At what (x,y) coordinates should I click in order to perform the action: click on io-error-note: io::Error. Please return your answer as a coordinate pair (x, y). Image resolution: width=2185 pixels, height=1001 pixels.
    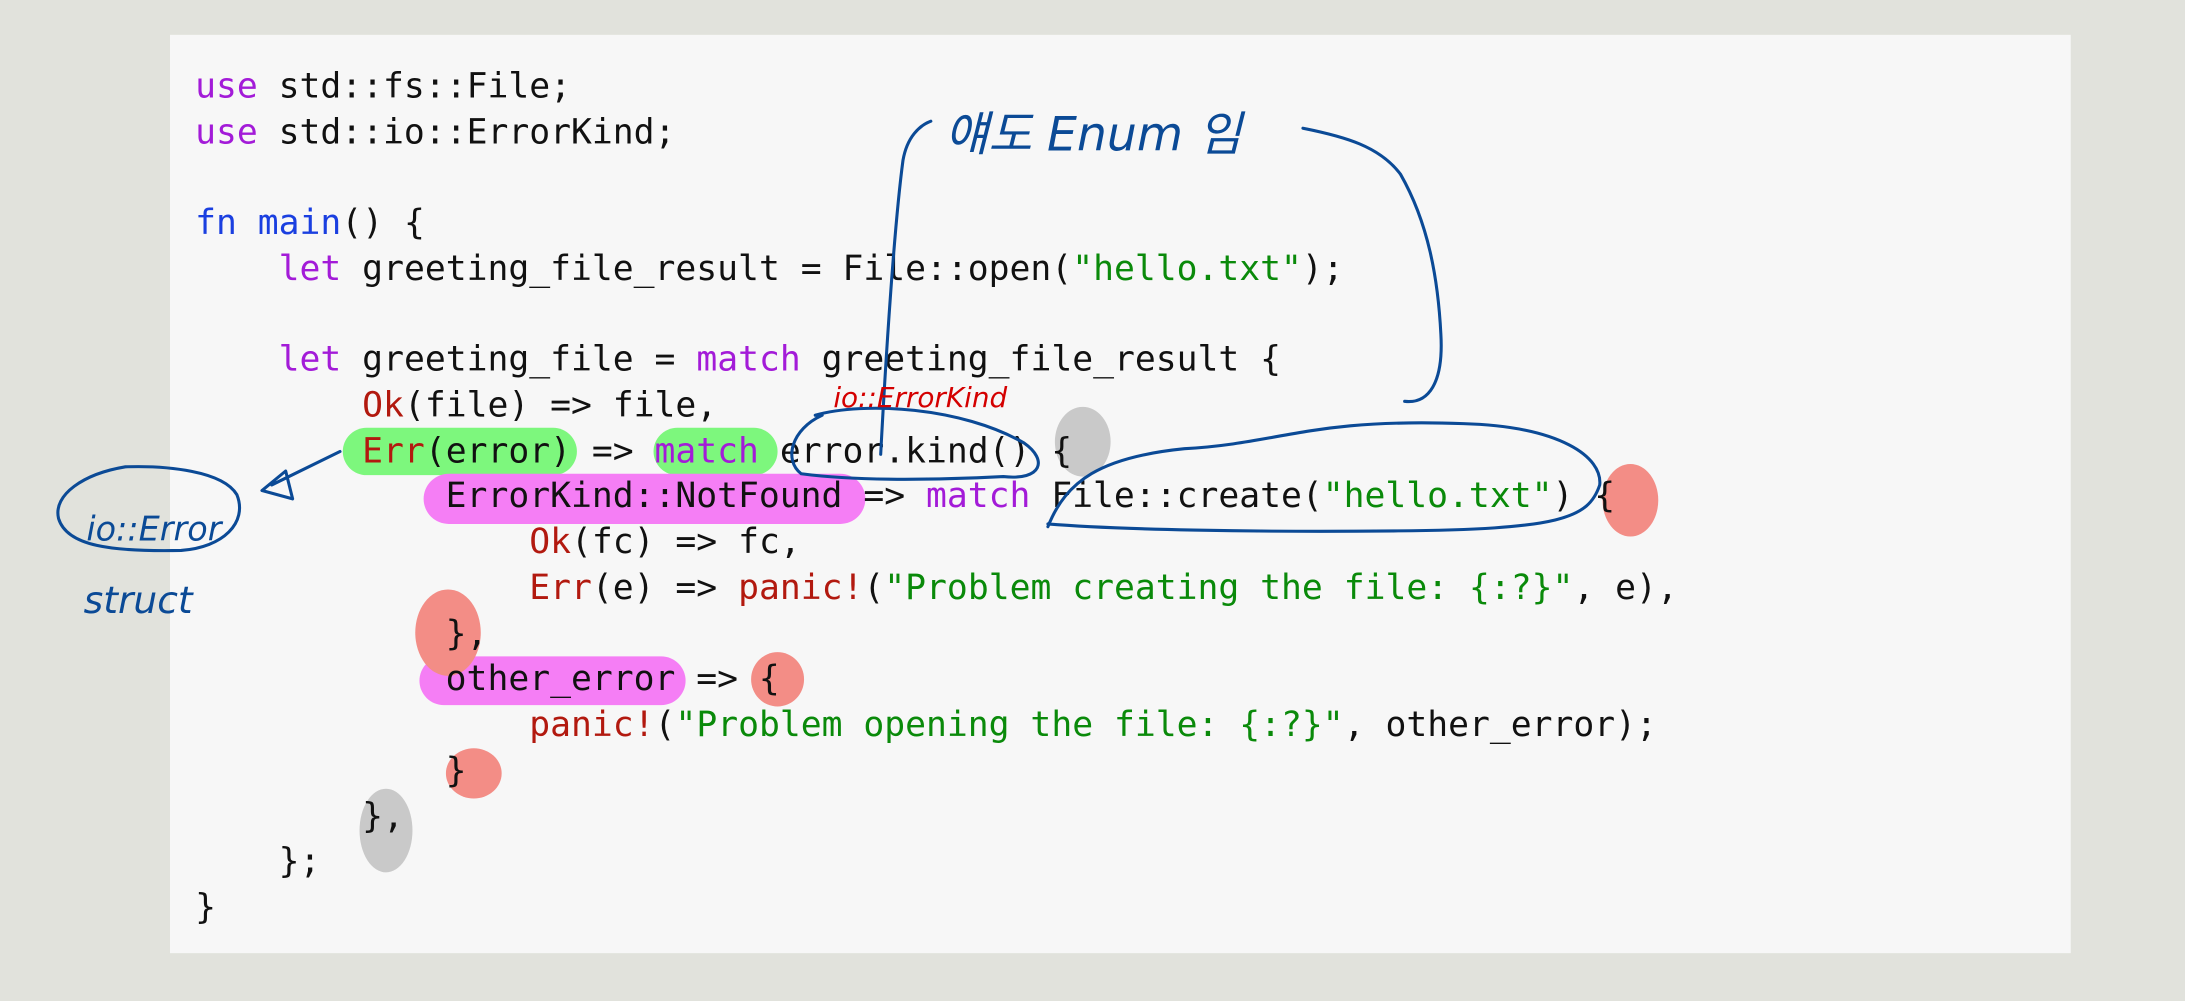
    Looking at the image, I should click on (154, 529).